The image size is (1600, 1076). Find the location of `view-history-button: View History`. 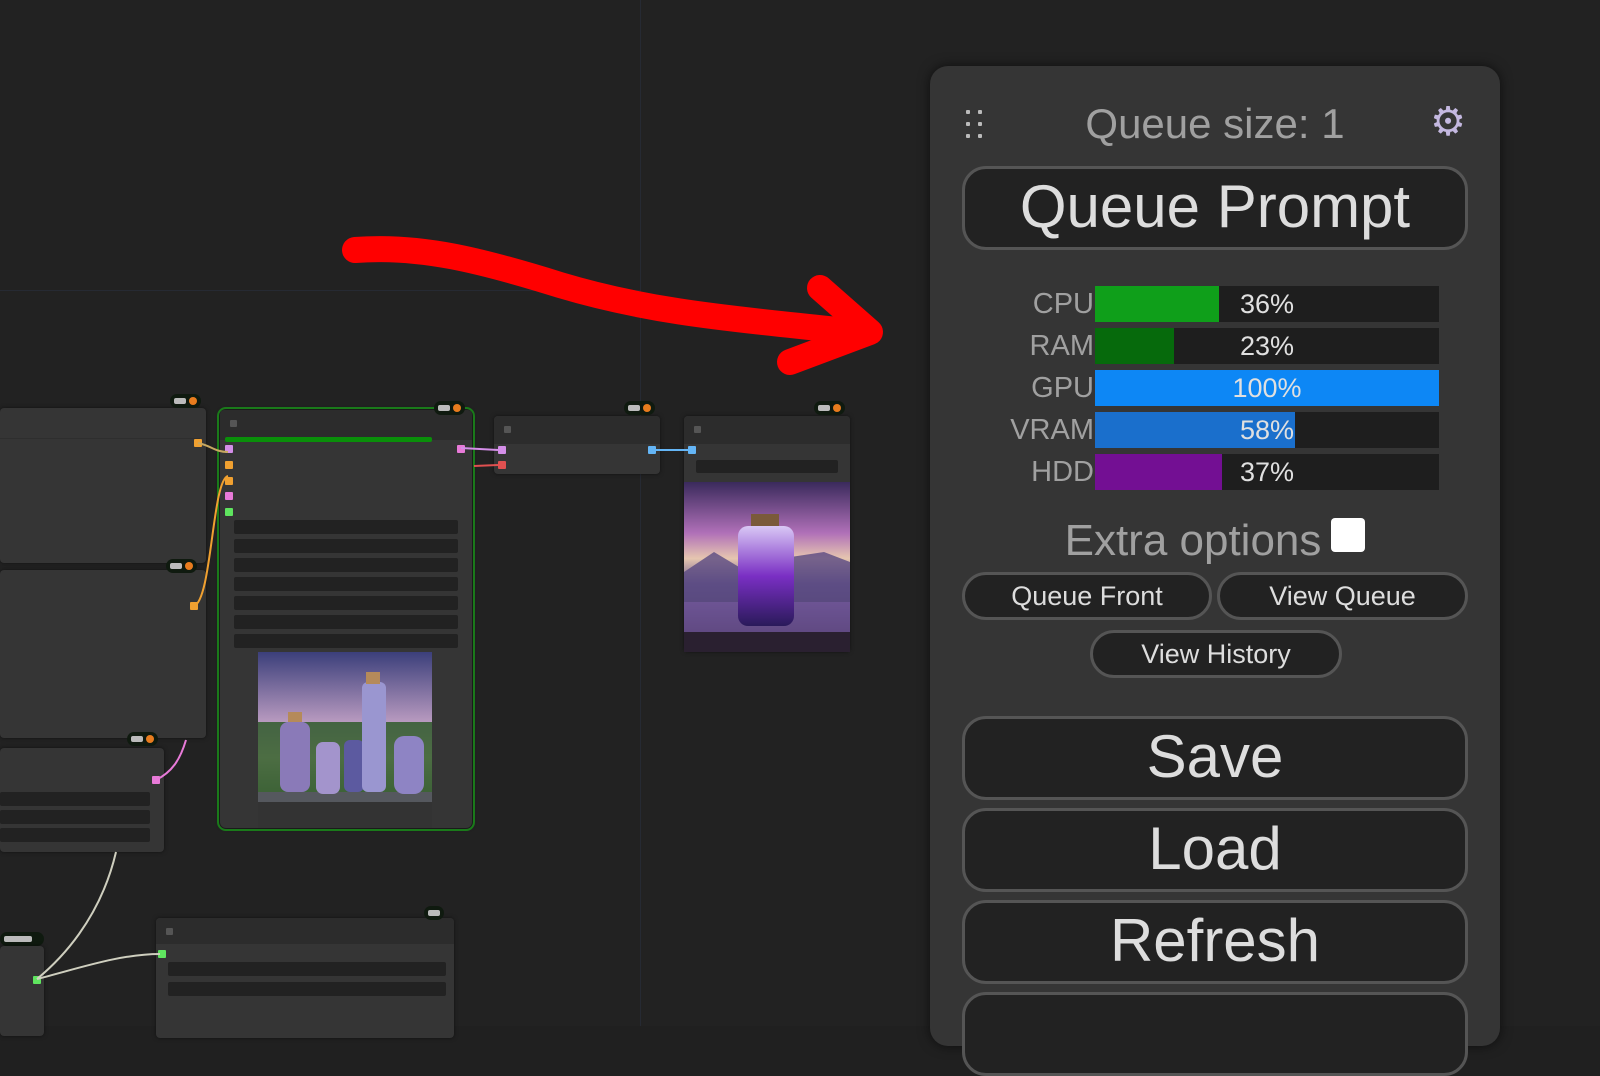

view-history-button: View History is located at coordinates (1216, 654).